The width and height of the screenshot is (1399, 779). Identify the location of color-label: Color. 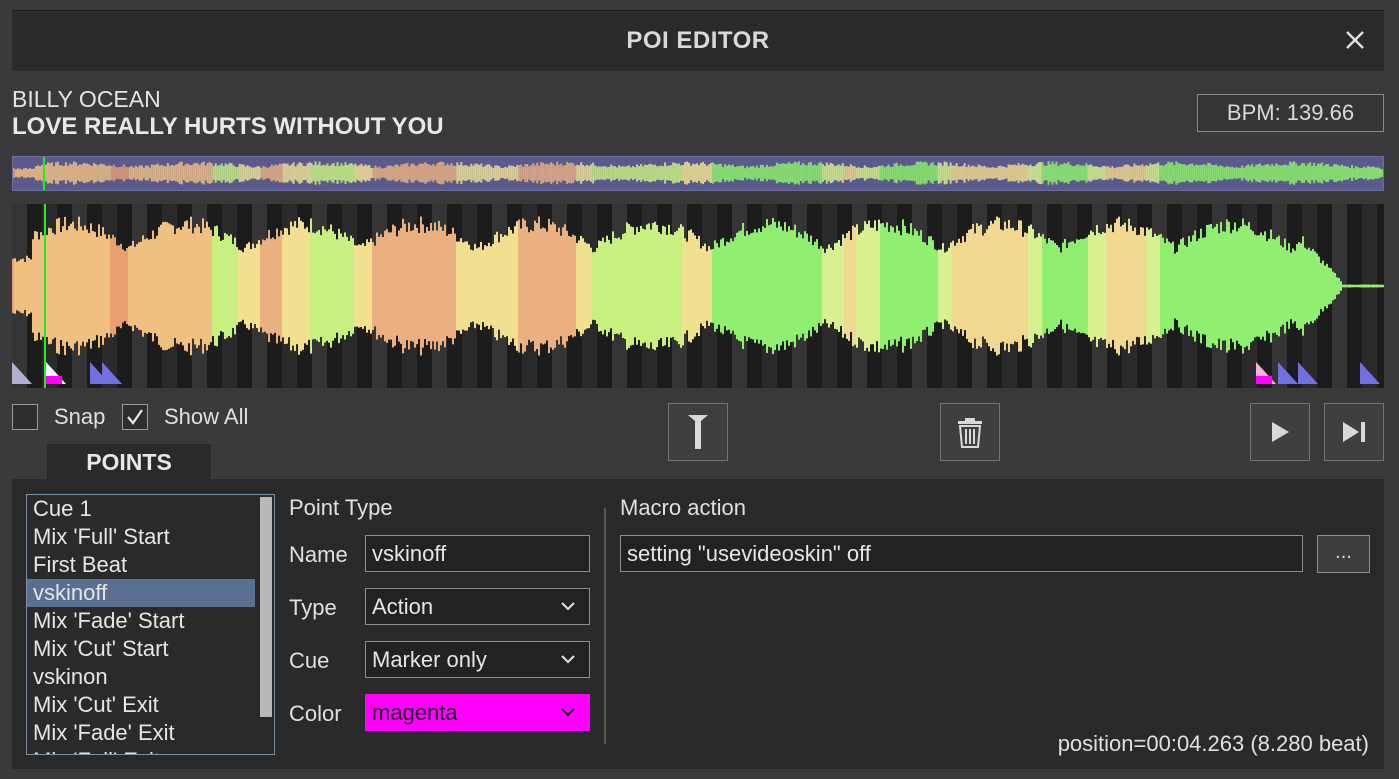
(315, 713).